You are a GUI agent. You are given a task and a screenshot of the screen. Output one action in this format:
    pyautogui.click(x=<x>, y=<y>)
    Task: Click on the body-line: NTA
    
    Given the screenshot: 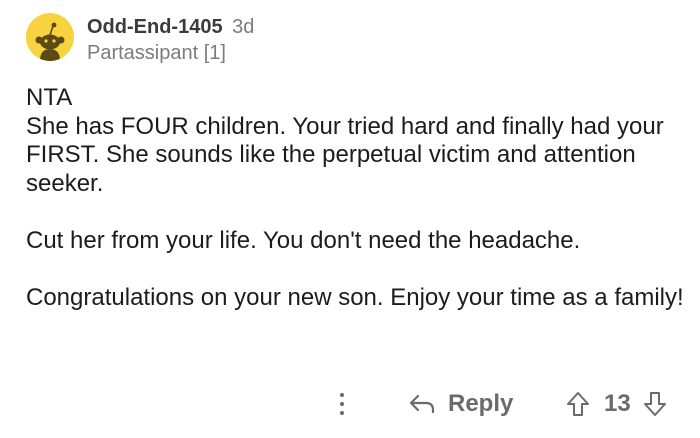 What is the action you would take?
    pyautogui.click(x=49, y=97)
    